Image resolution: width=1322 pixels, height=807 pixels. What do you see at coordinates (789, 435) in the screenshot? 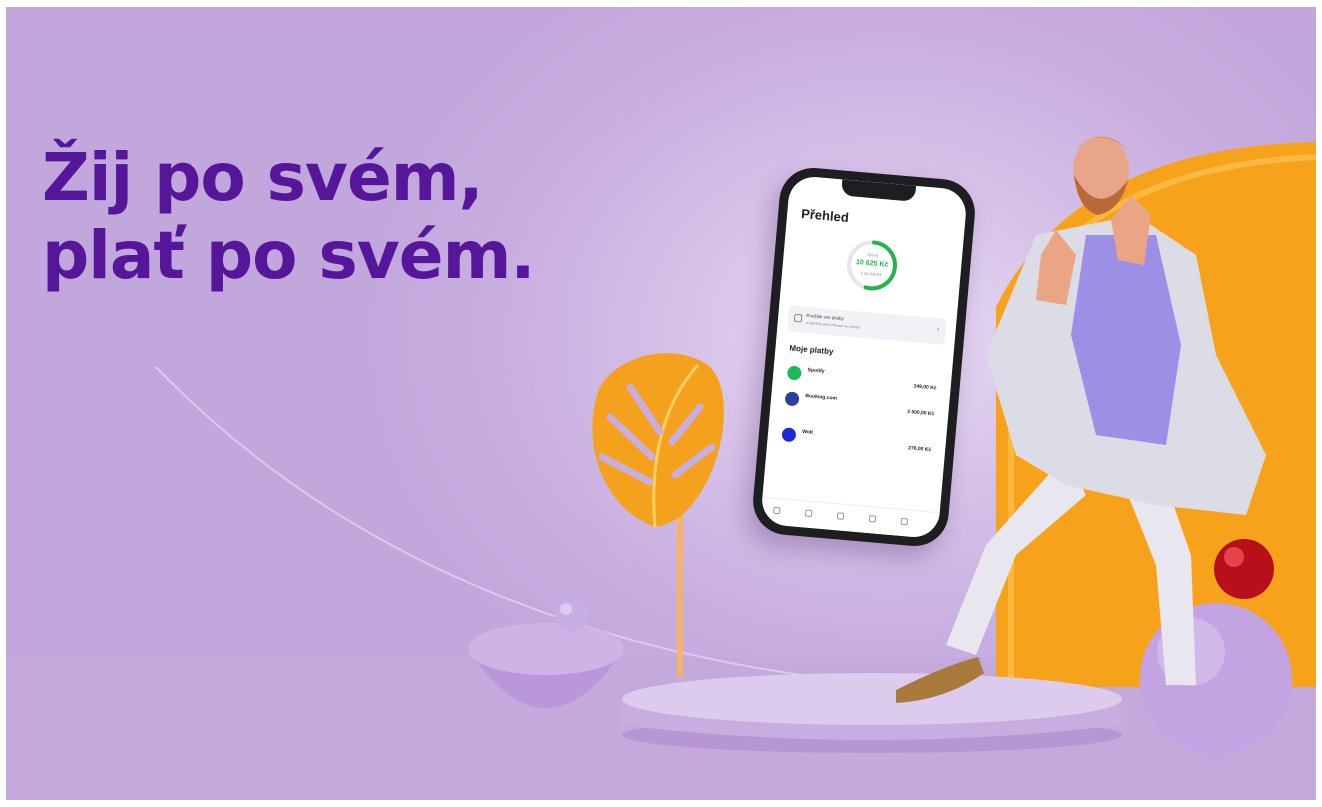
I see `wolt-icon` at bounding box center [789, 435].